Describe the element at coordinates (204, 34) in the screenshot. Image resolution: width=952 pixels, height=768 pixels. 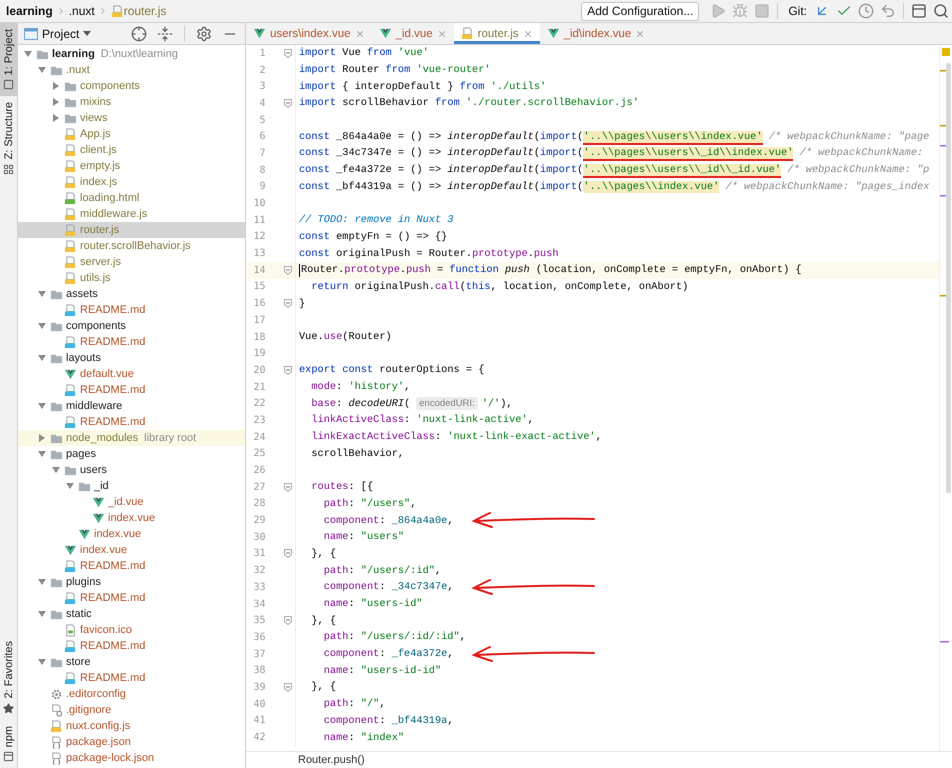
I see `settings-icon` at that location.